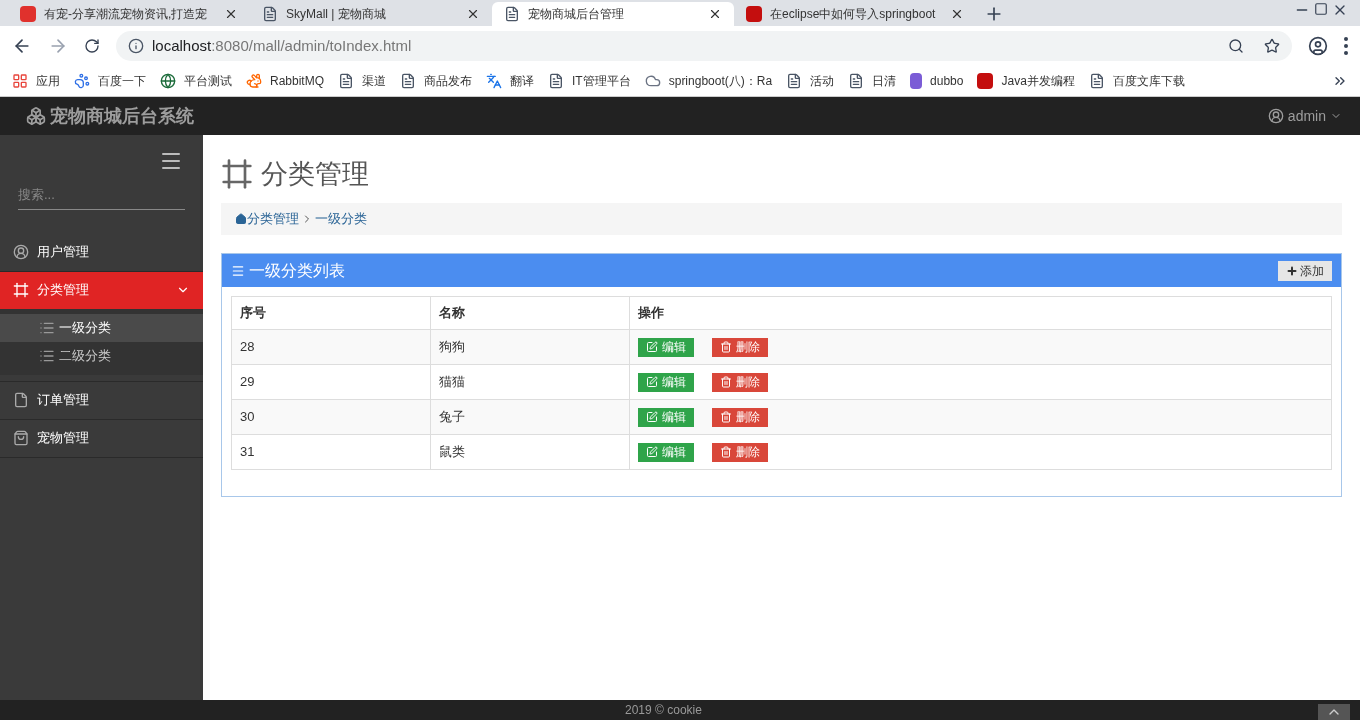  What do you see at coordinates (331, 347) in the screenshot?
I see `table-cell: 28` at bounding box center [331, 347].